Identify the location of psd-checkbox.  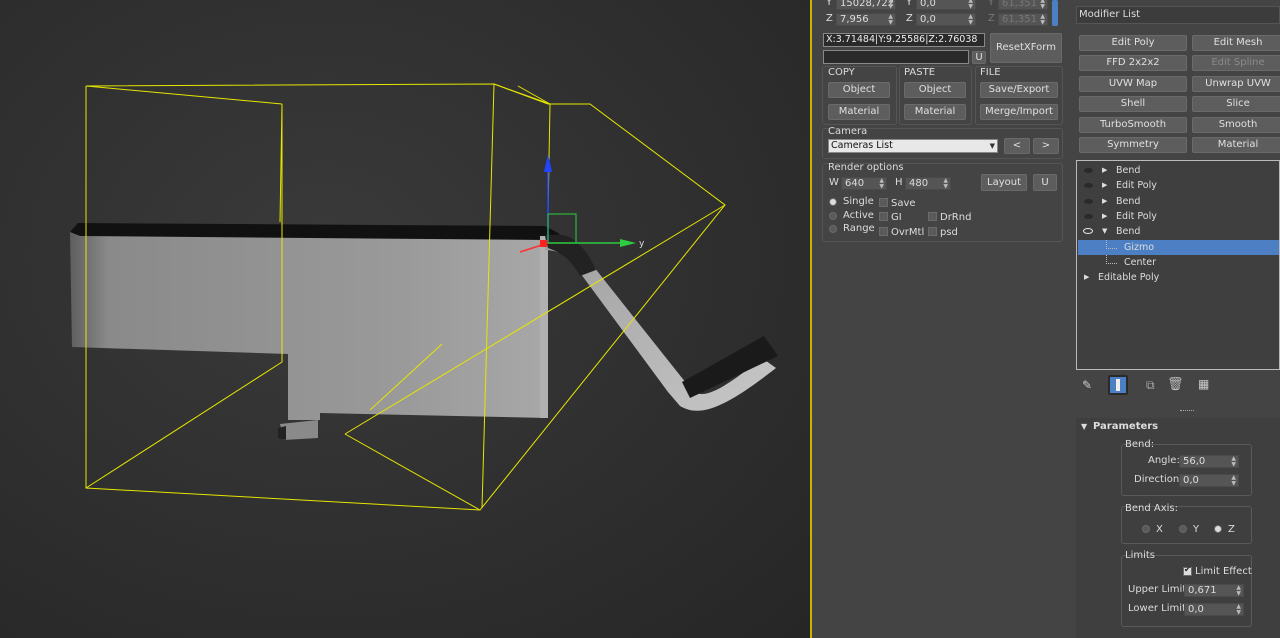
(932, 231).